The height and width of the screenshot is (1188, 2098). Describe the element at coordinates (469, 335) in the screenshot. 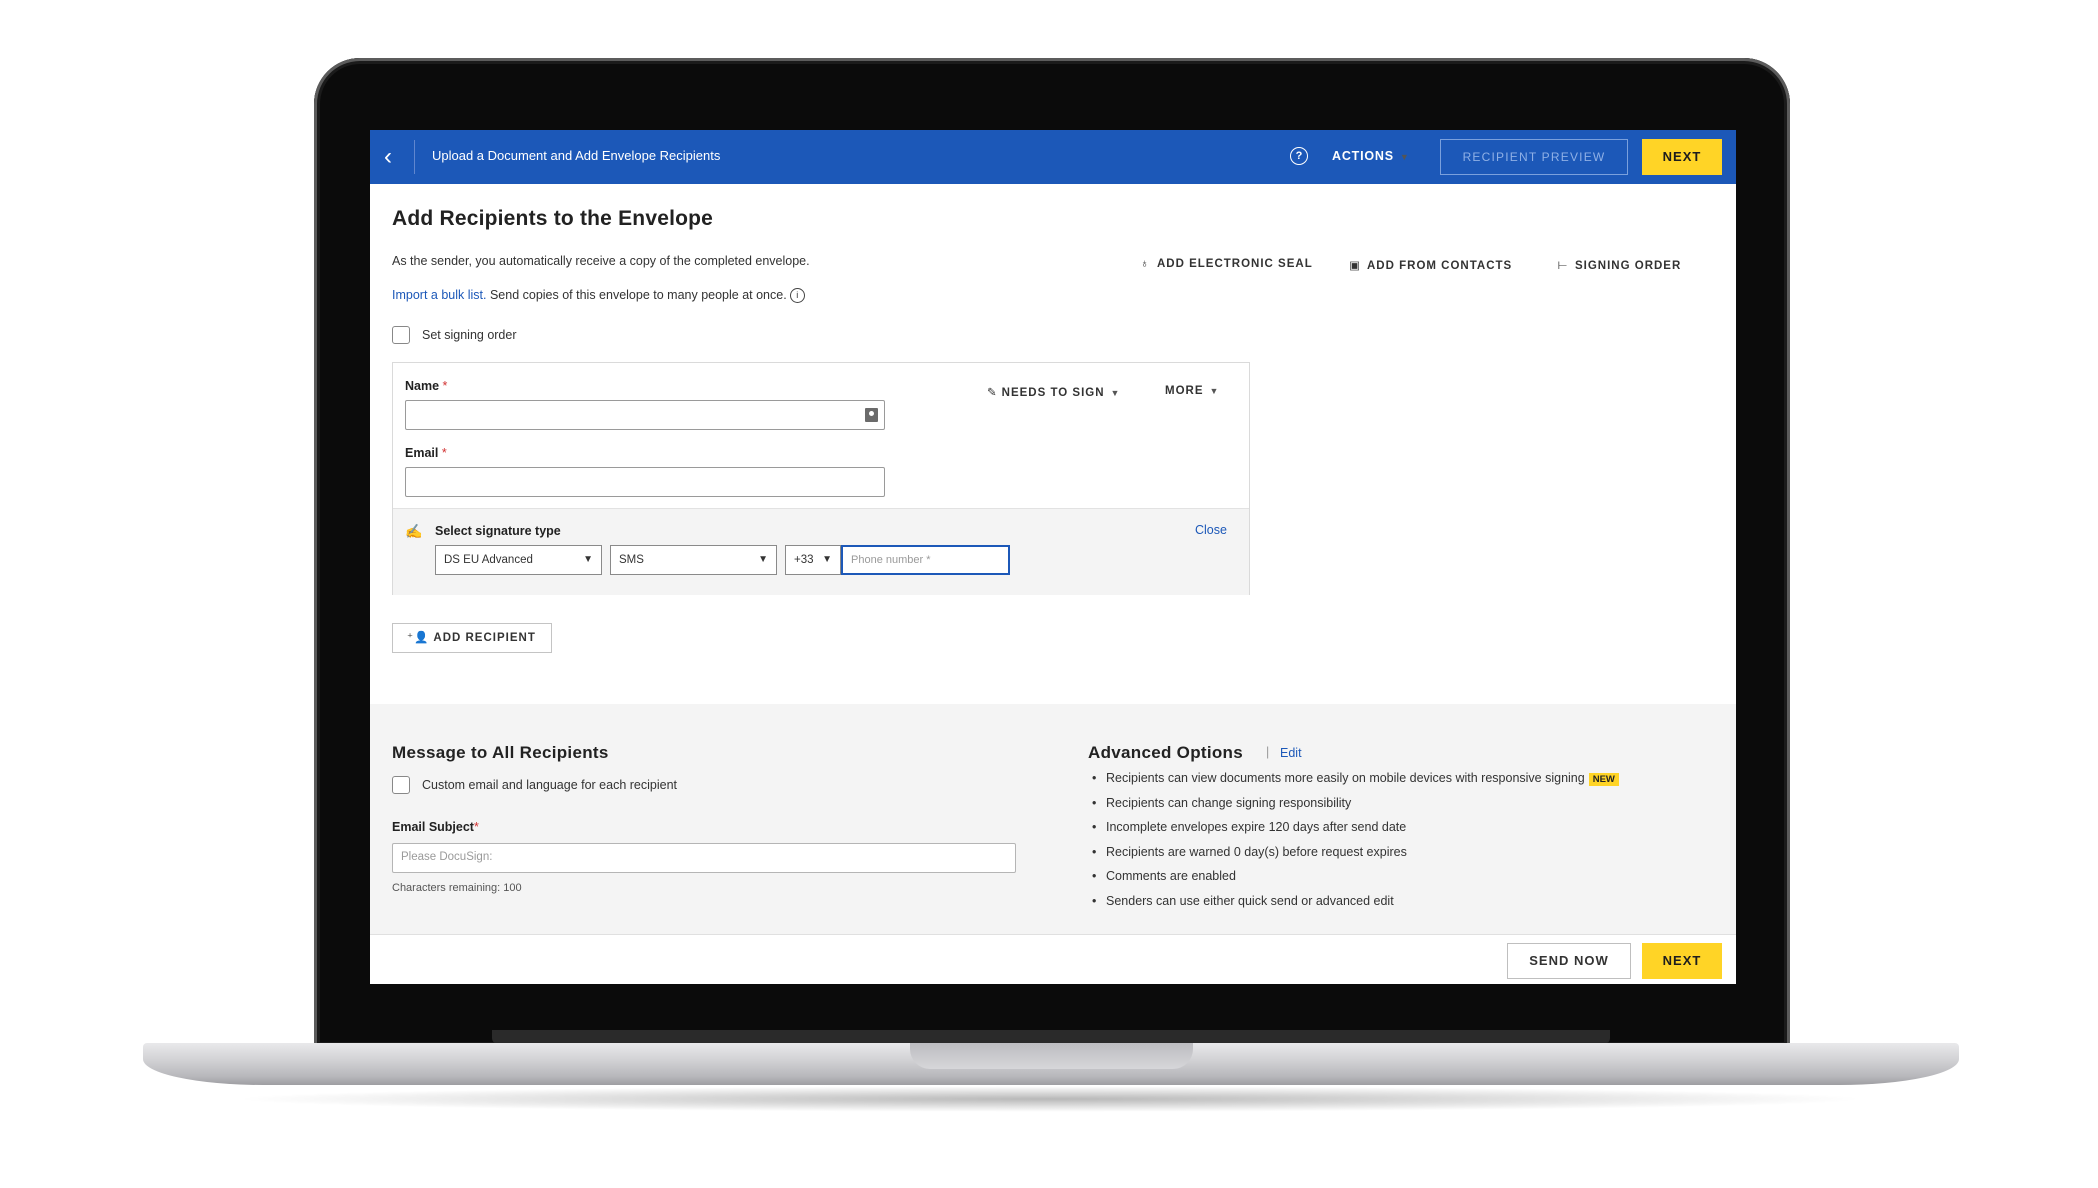

I see `signing-order-checkbox-label: Set signing order` at that location.